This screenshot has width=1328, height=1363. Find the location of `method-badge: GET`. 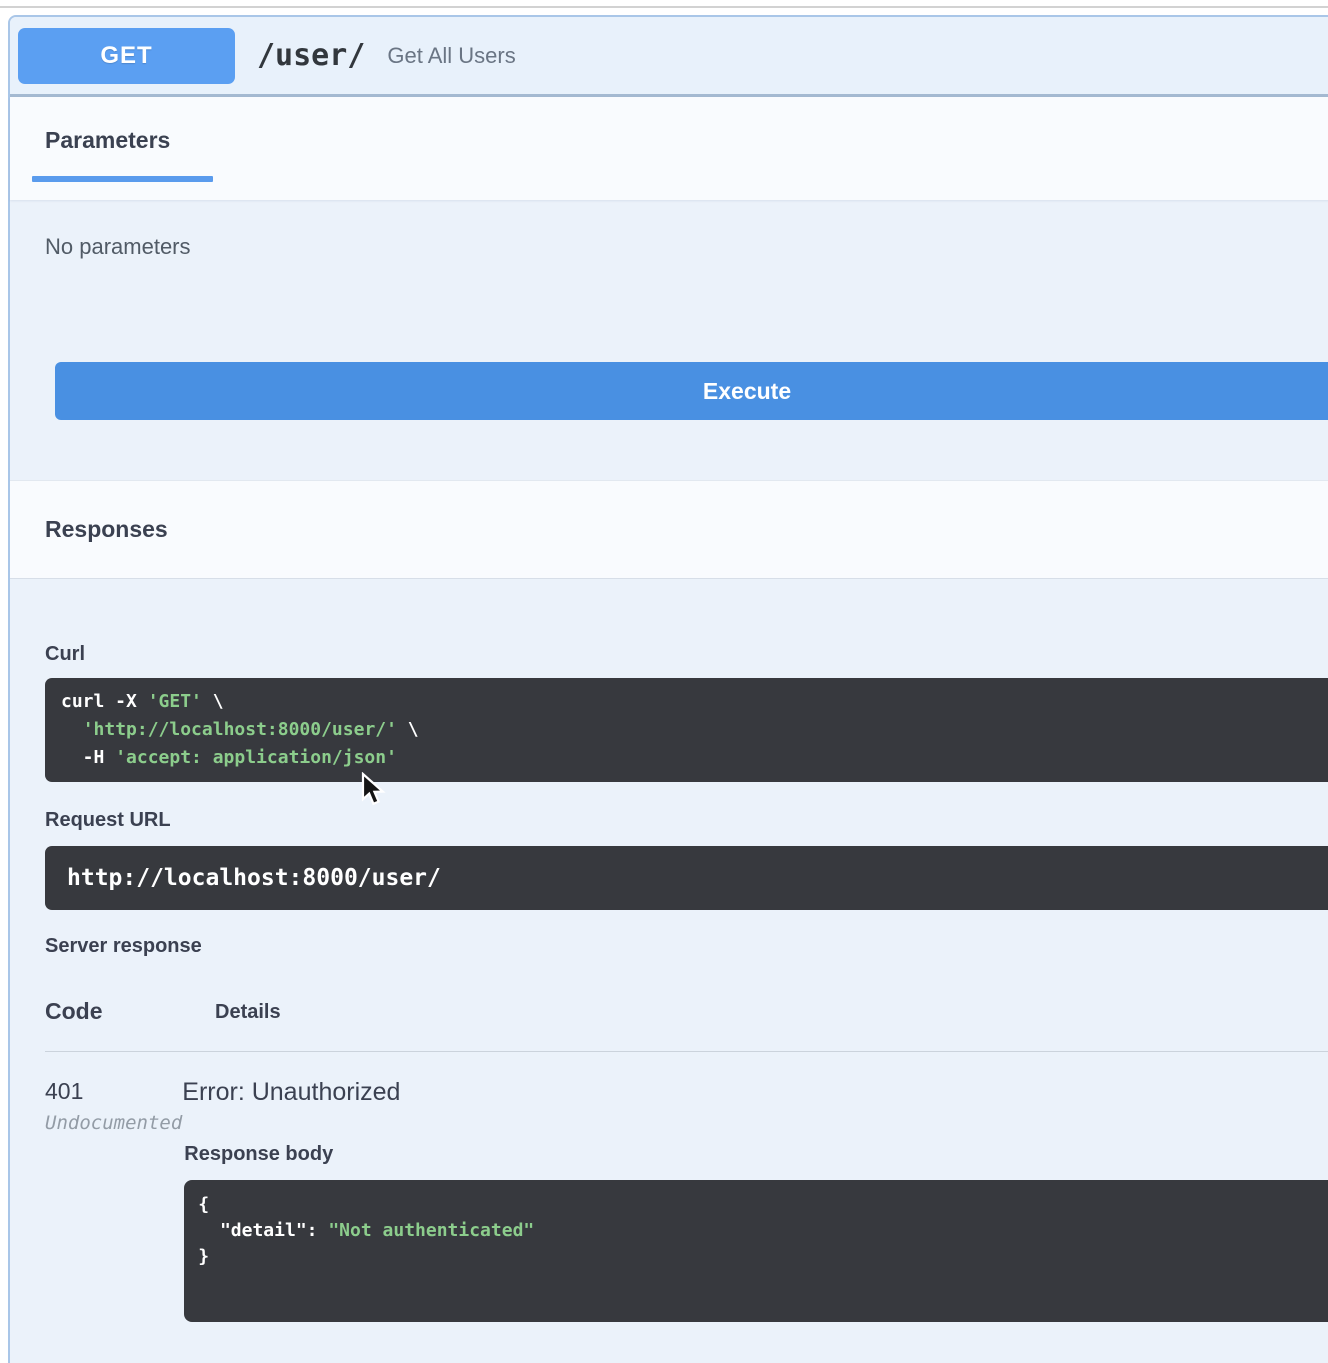

method-badge: GET is located at coordinates (126, 55).